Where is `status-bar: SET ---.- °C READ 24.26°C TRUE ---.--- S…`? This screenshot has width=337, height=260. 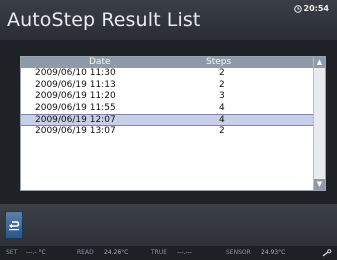
status-bar: SET ---.- °C READ 24.26°C TRUE ---.--- S… is located at coordinates (168, 253).